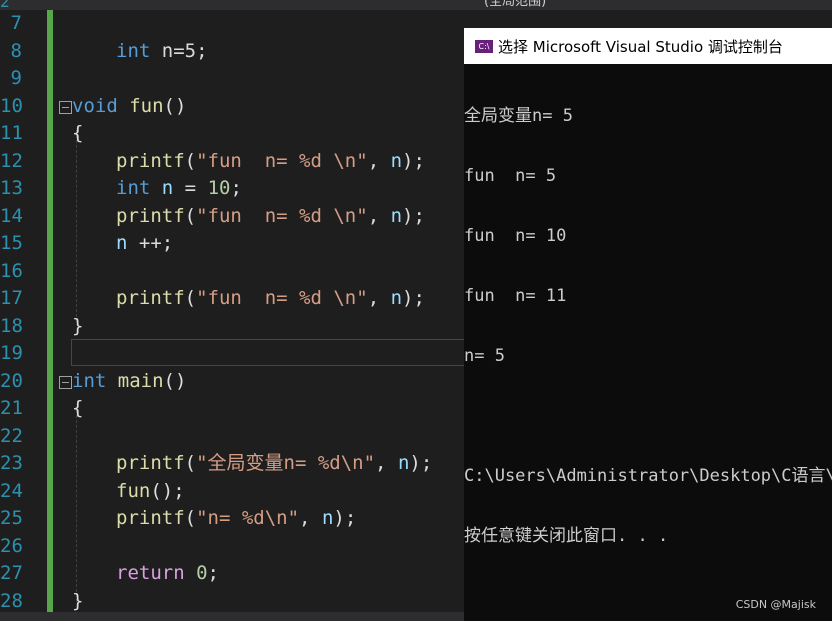  Describe the element at coordinates (95, 105) in the screenshot. I see `keyword-void: void` at that location.